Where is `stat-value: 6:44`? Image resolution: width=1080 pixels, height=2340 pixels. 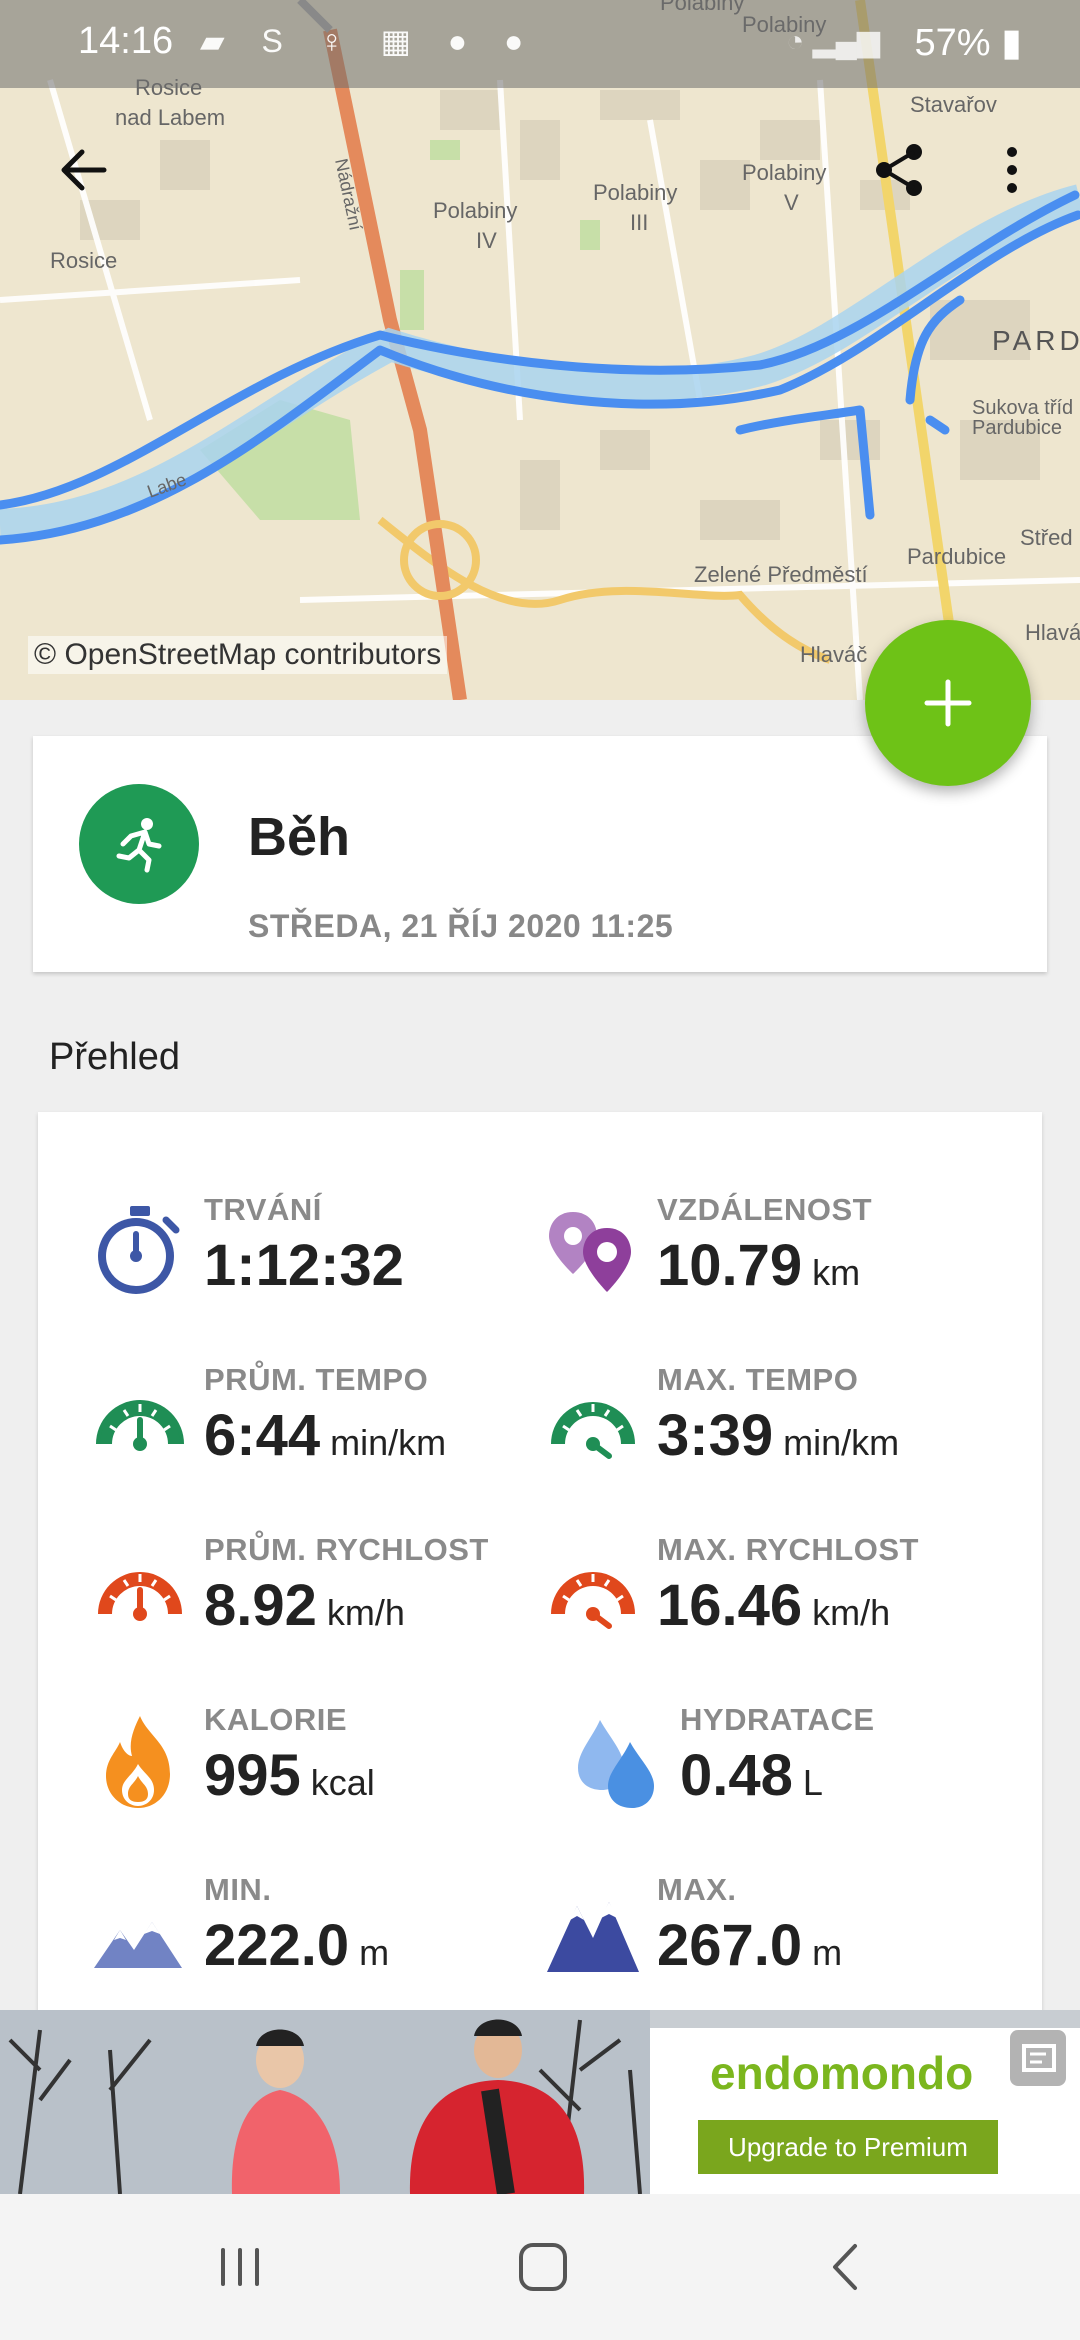 stat-value: 6:44 is located at coordinates (262, 1435).